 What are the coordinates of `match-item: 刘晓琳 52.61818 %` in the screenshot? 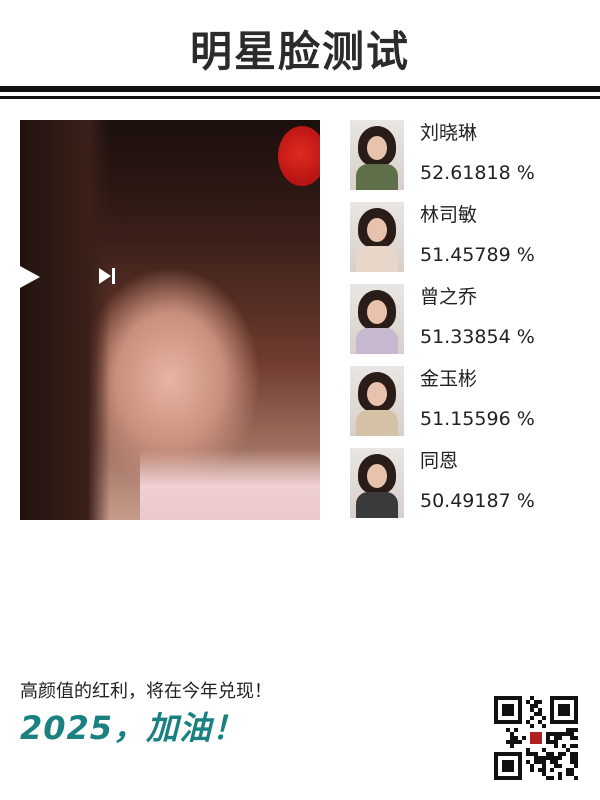 It's located at (465, 155).